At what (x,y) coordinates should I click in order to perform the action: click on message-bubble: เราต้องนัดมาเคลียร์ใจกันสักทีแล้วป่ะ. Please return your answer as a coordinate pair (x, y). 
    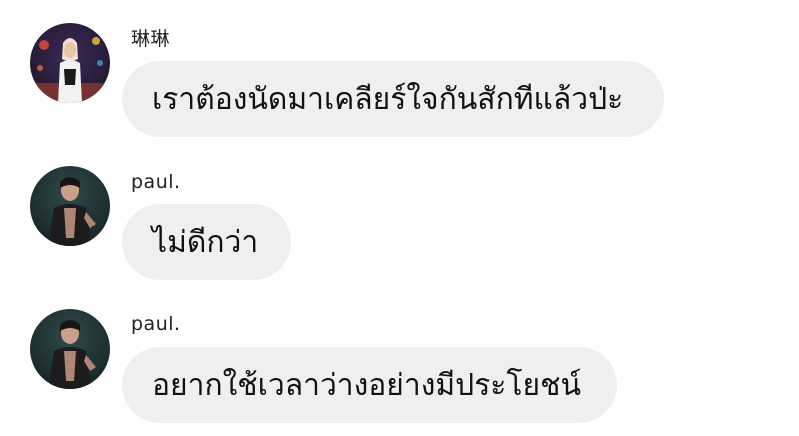
    Looking at the image, I should click on (393, 99).